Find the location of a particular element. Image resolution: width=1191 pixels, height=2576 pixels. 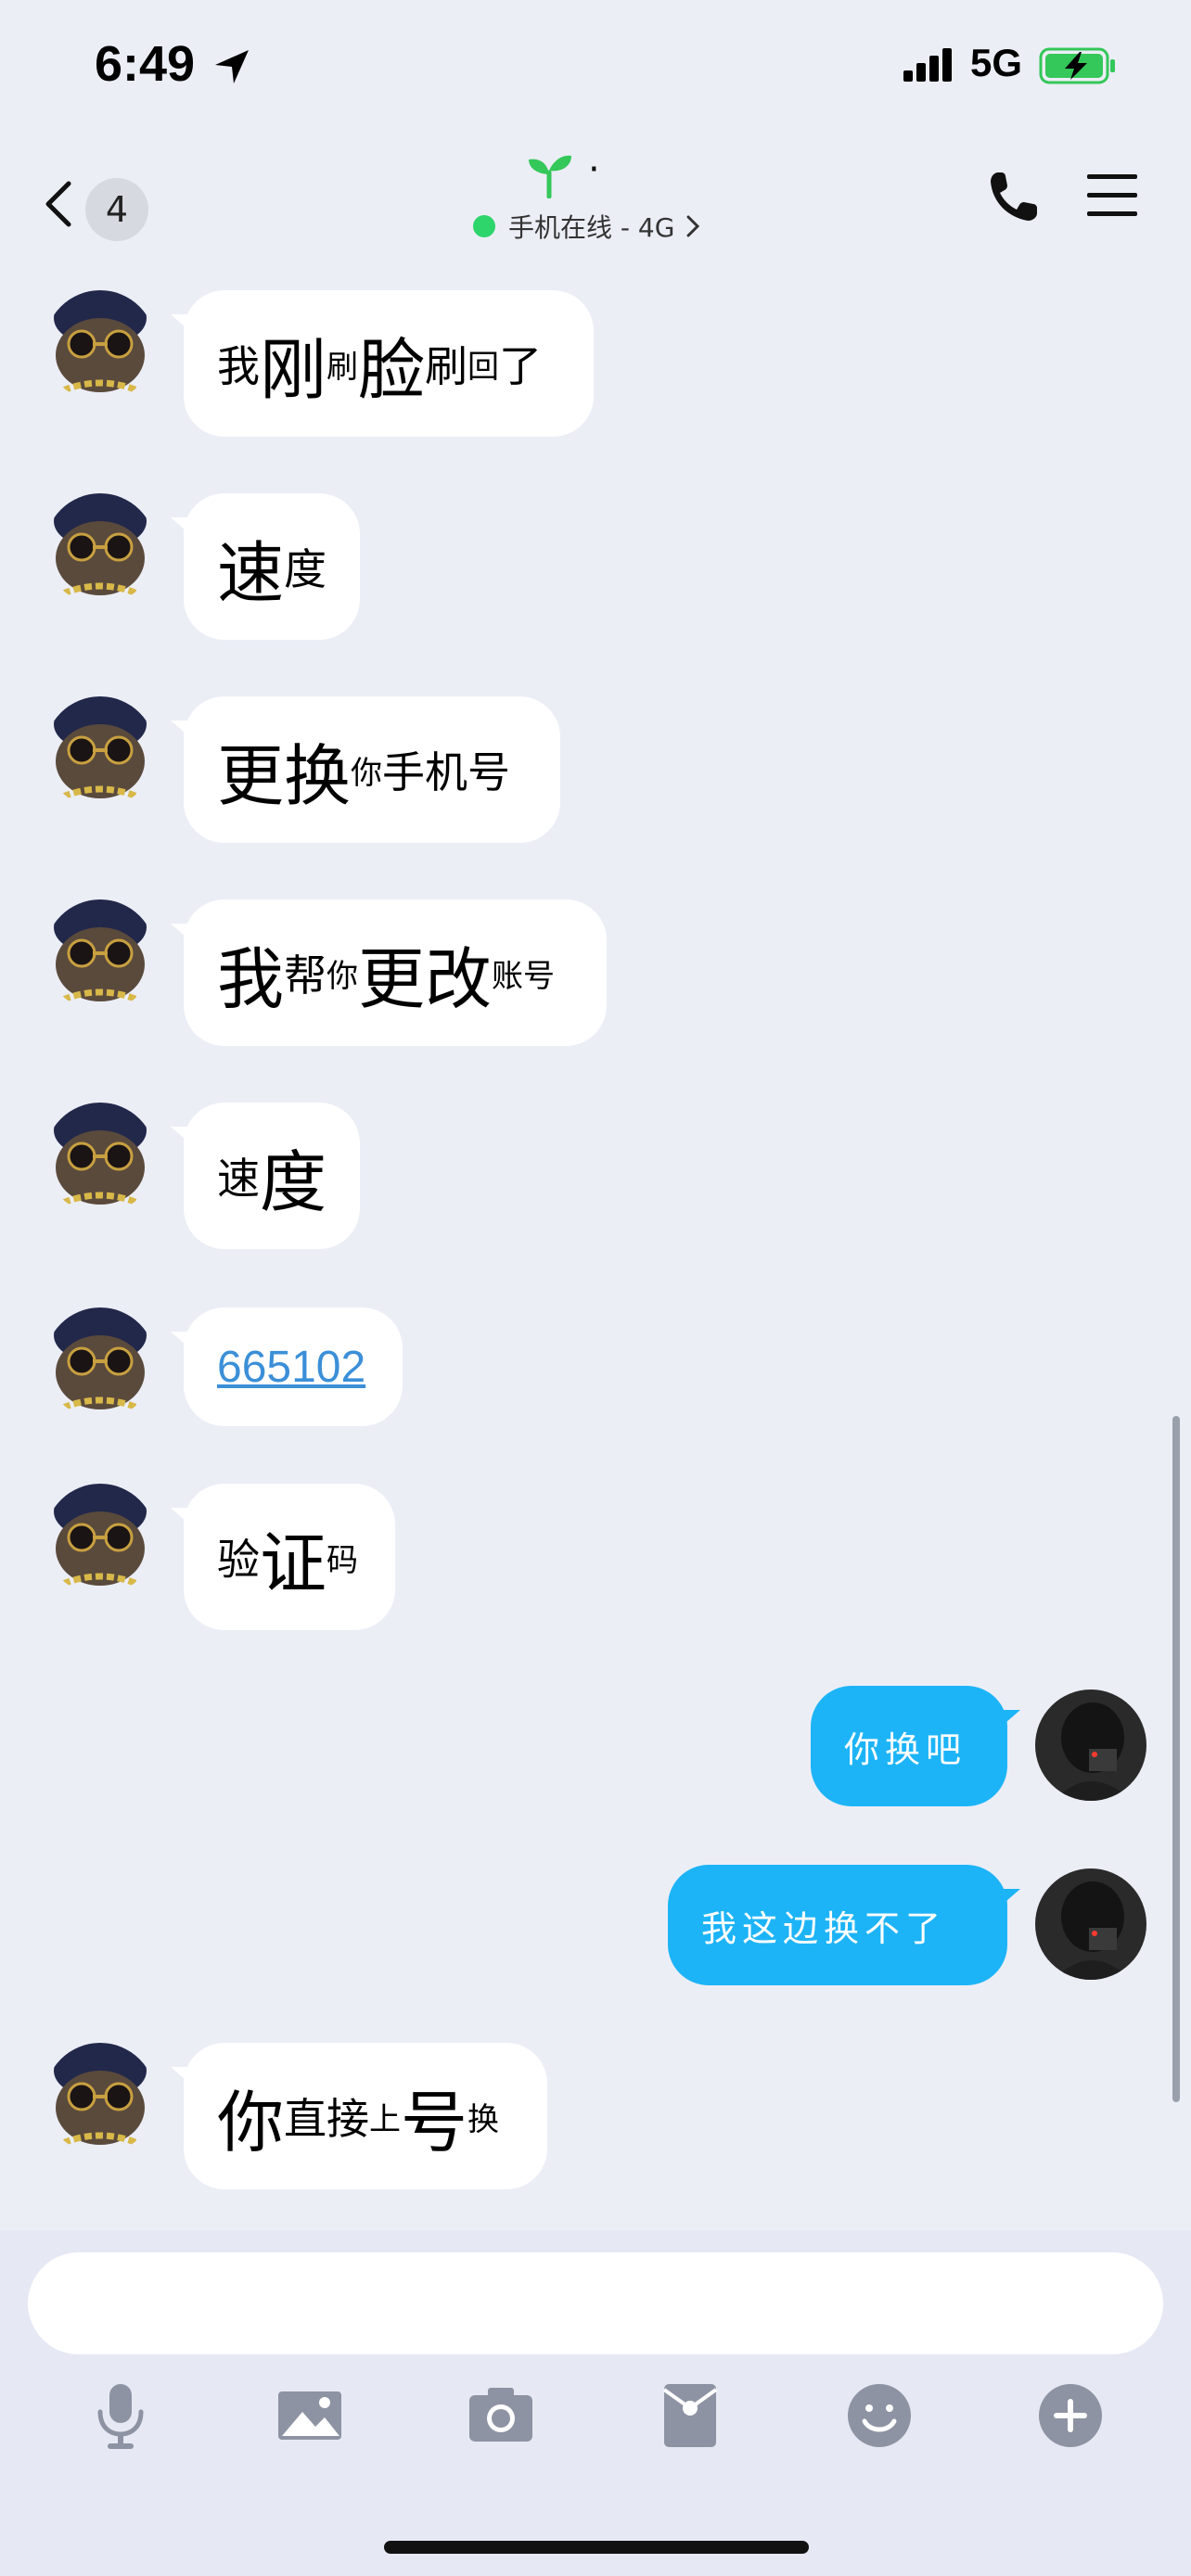

message-text: 脸 is located at coordinates (392, 369).